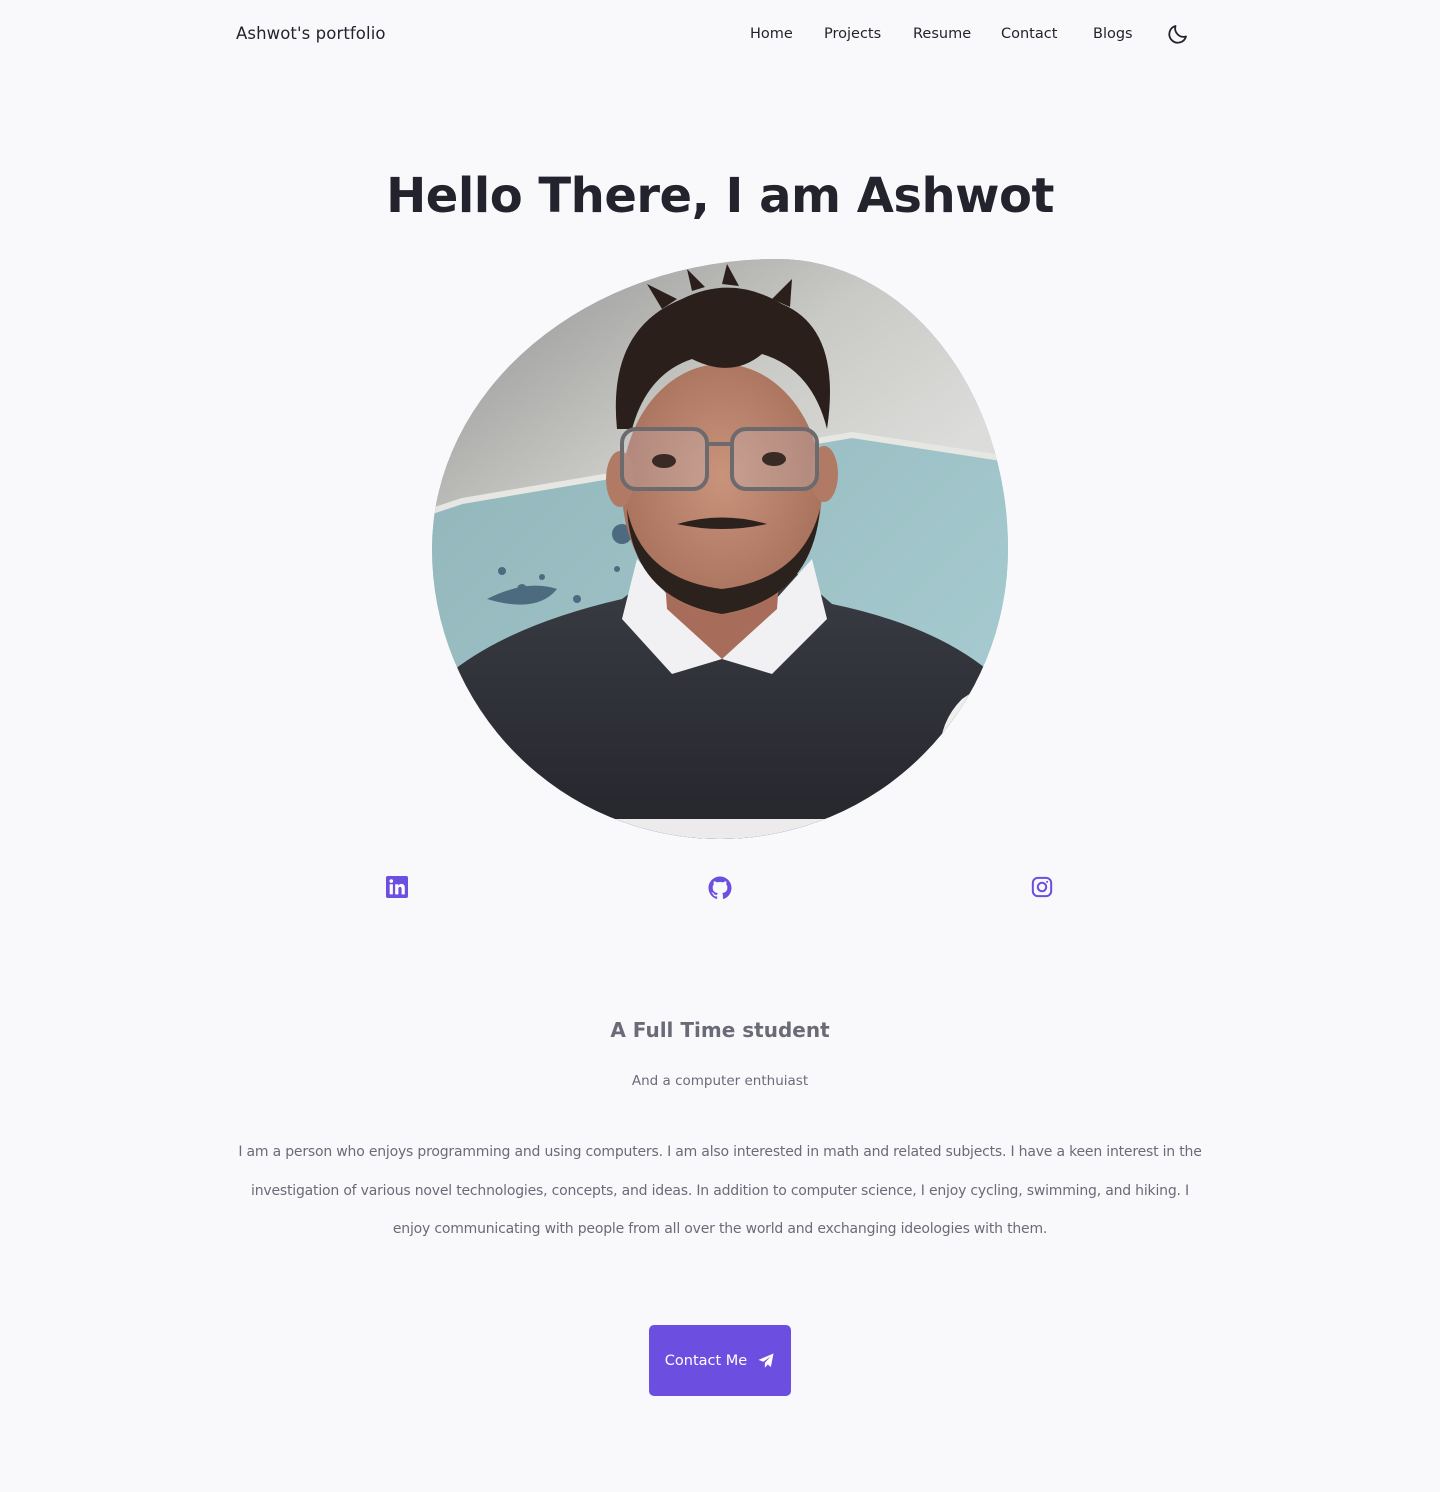 This screenshot has width=1440, height=1492. What do you see at coordinates (1029, 34) in the screenshot?
I see `nav-contact: Contact` at bounding box center [1029, 34].